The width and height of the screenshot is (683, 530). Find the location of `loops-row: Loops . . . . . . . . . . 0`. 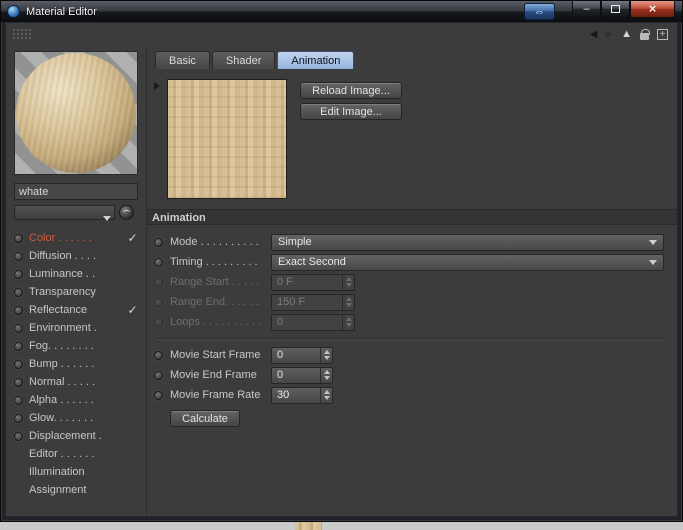

loops-row: Loops . . . . . . . . . . 0 is located at coordinates (410, 322).